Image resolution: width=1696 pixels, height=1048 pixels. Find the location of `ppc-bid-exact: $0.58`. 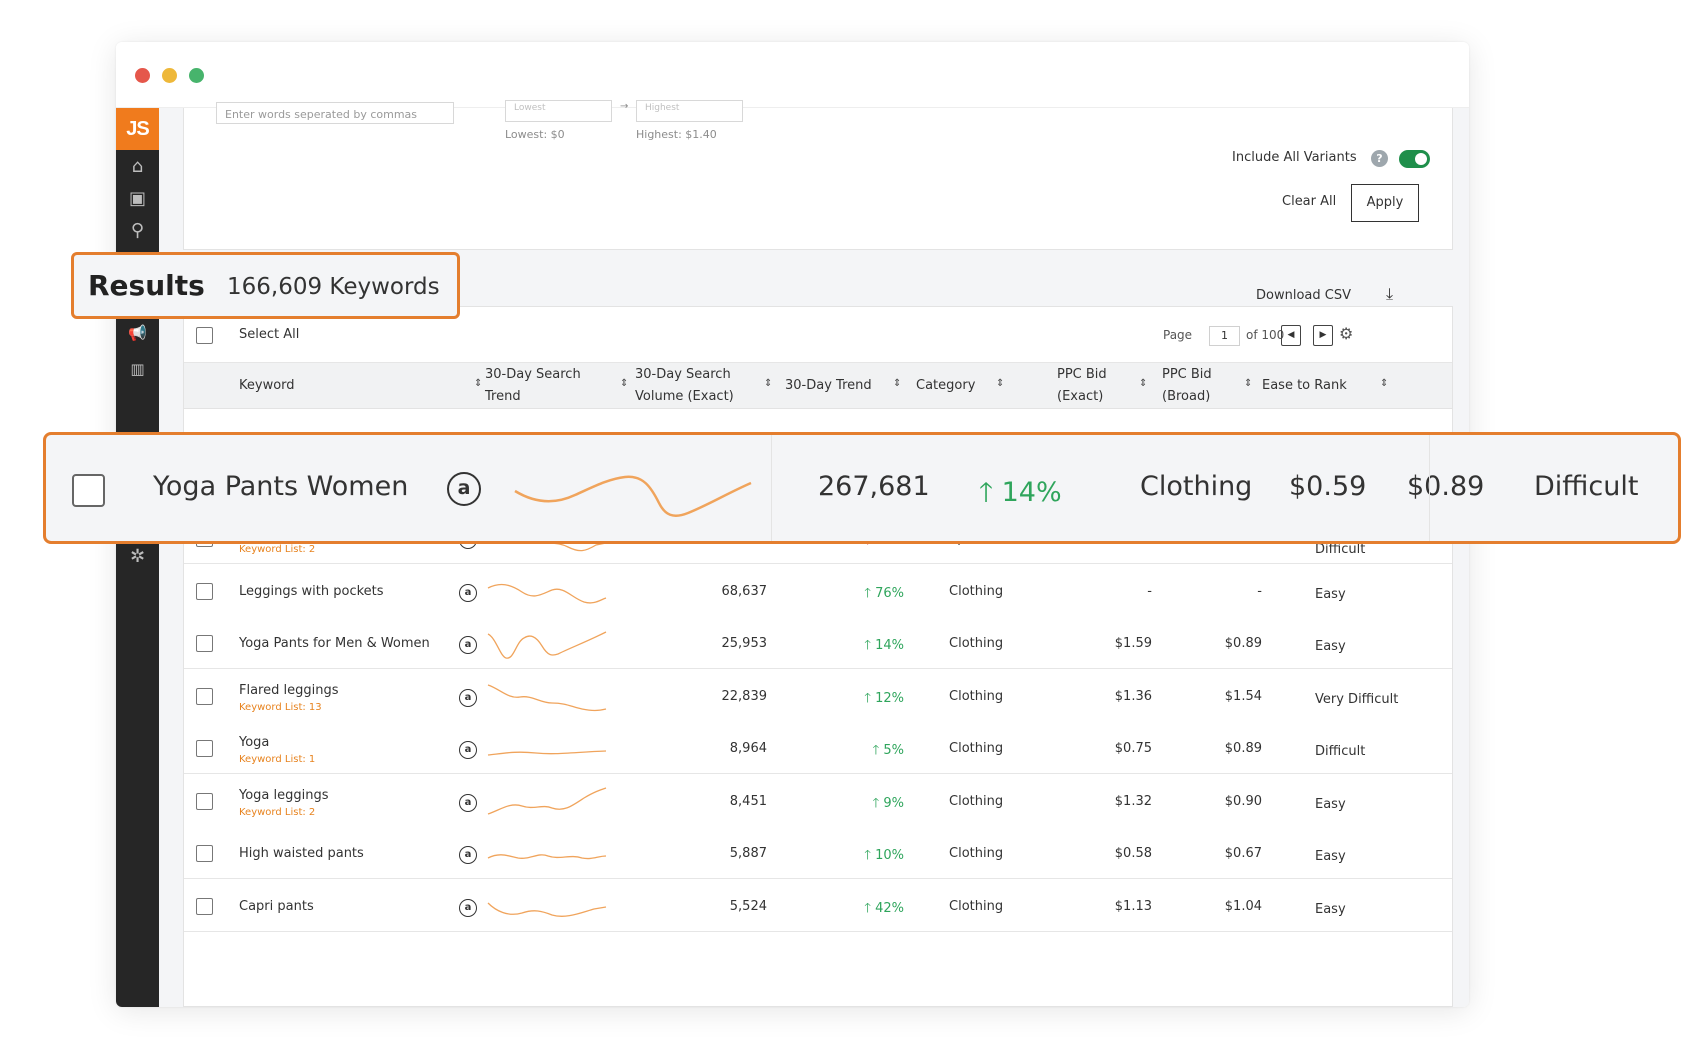

ppc-bid-exact: $0.58 is located at coordinates (1133, 853).